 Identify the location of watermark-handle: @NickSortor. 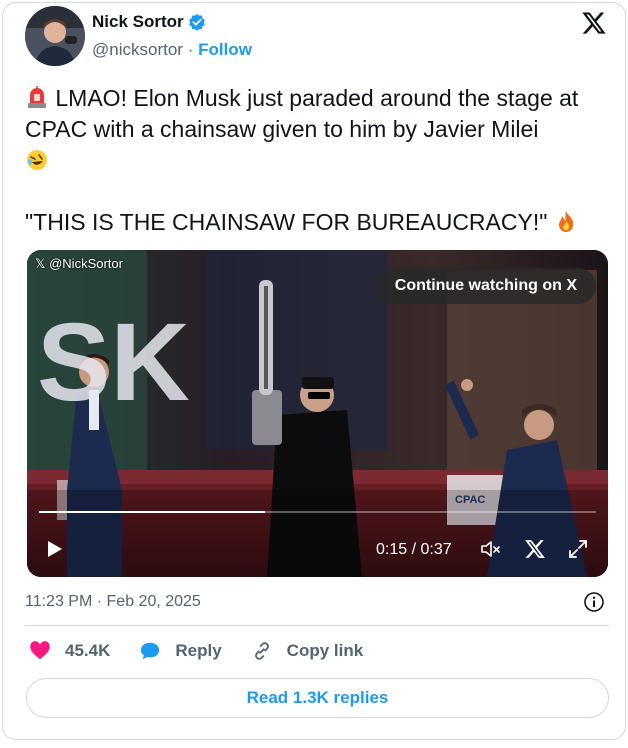
(86, 263).